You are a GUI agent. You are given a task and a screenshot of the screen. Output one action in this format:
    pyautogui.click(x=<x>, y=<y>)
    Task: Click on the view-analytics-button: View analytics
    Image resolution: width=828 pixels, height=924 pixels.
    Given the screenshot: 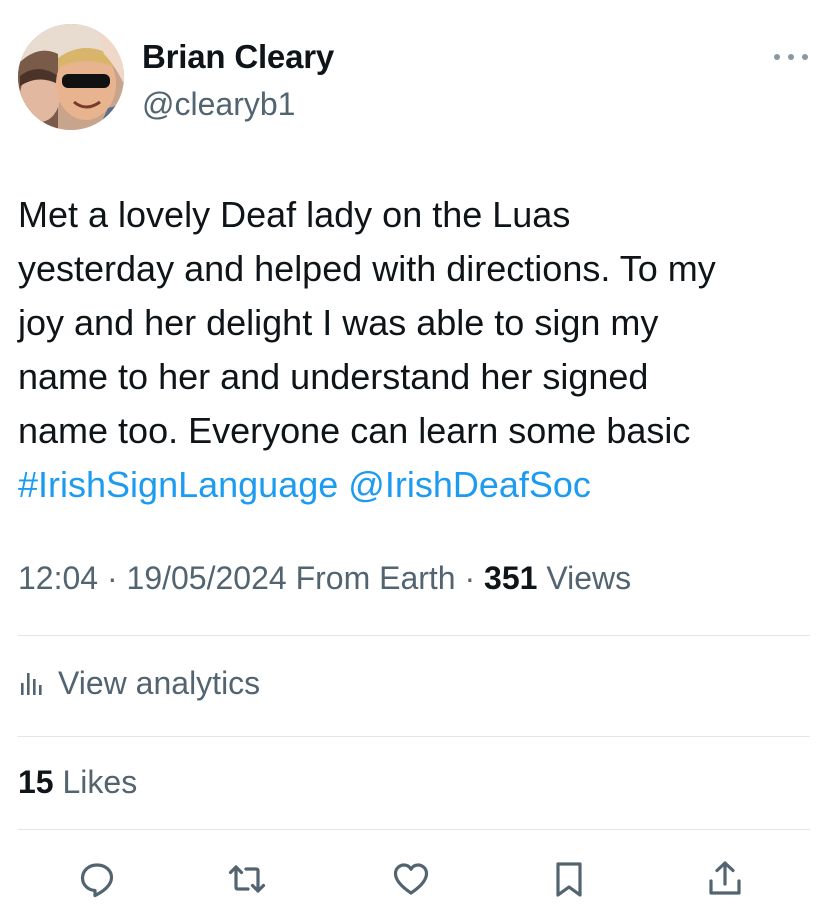 What is the action you would take?
    pyautogui.click(x=139, y=683)
    